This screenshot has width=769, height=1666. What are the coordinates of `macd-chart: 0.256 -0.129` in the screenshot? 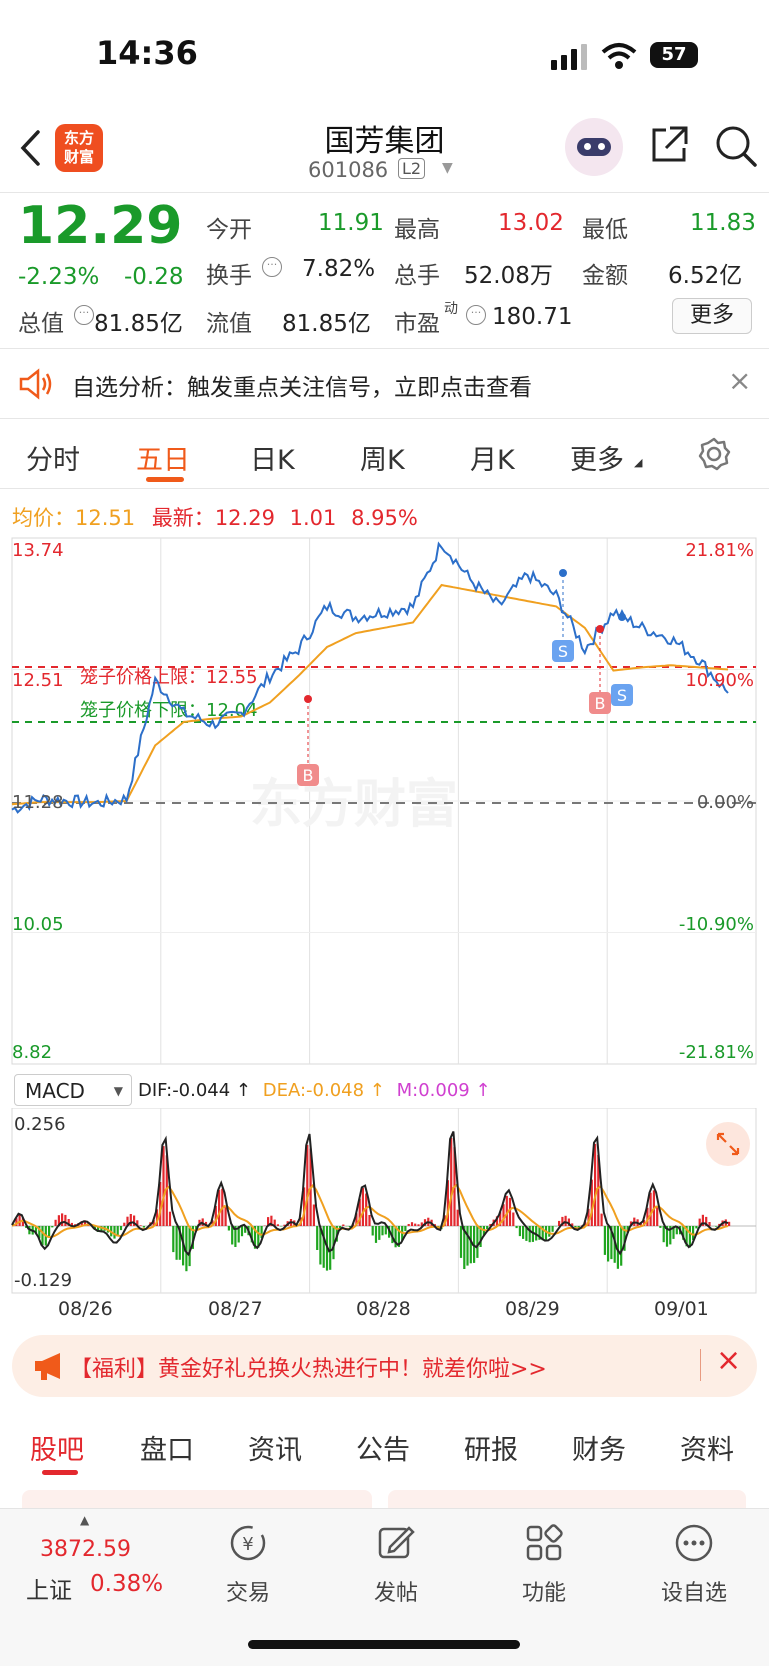 It's located at (384, 1203).